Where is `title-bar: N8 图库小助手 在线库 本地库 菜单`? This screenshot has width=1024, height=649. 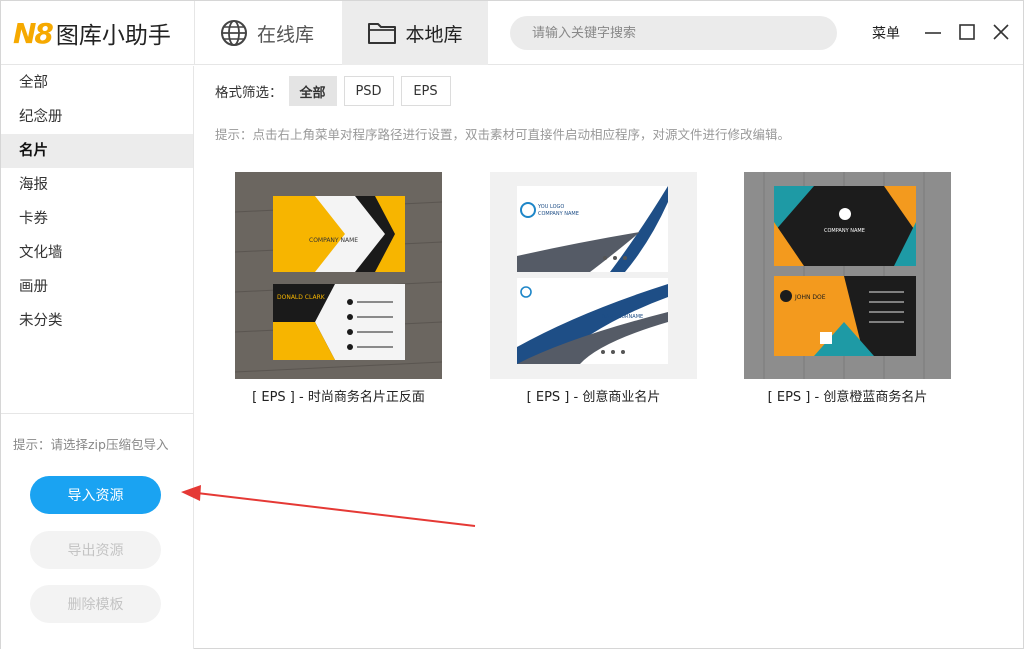 title-bar: N8 图库小助手 在线库 本地库 菜单 is located at coordinates (512, 33).